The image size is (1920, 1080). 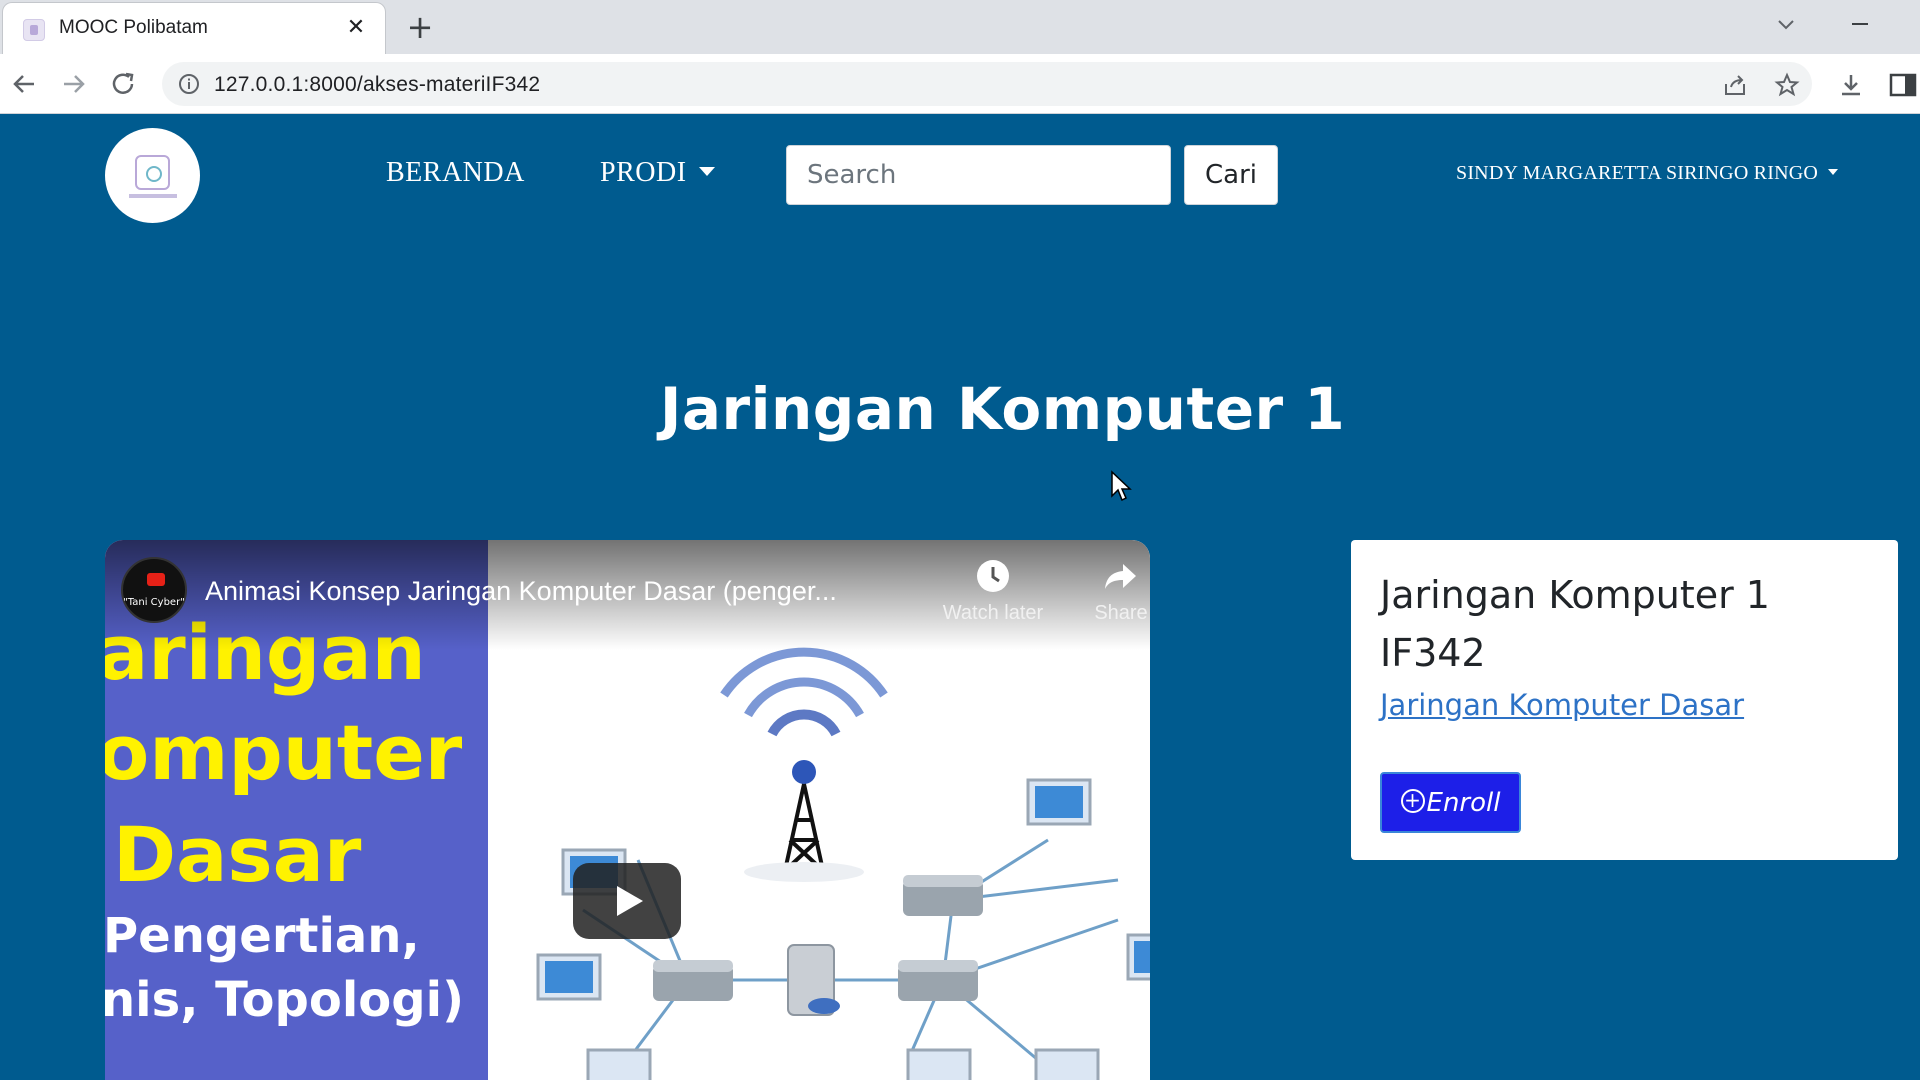 What do you see at coordinates (34, 30) in the screenshot?
I see `favicon-icon` at bounding box center [34, 30].